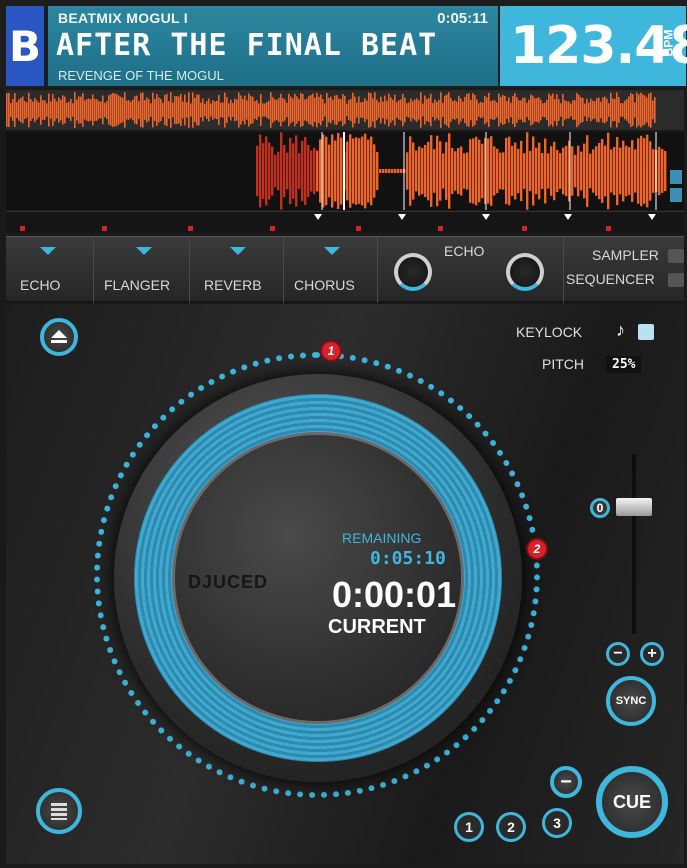 Image resolution: width=687 pixels, height=868 pixels. Describe the element at coordinates (557, 823) in the screenshot. I see `pad-button-3: 3` at that location.